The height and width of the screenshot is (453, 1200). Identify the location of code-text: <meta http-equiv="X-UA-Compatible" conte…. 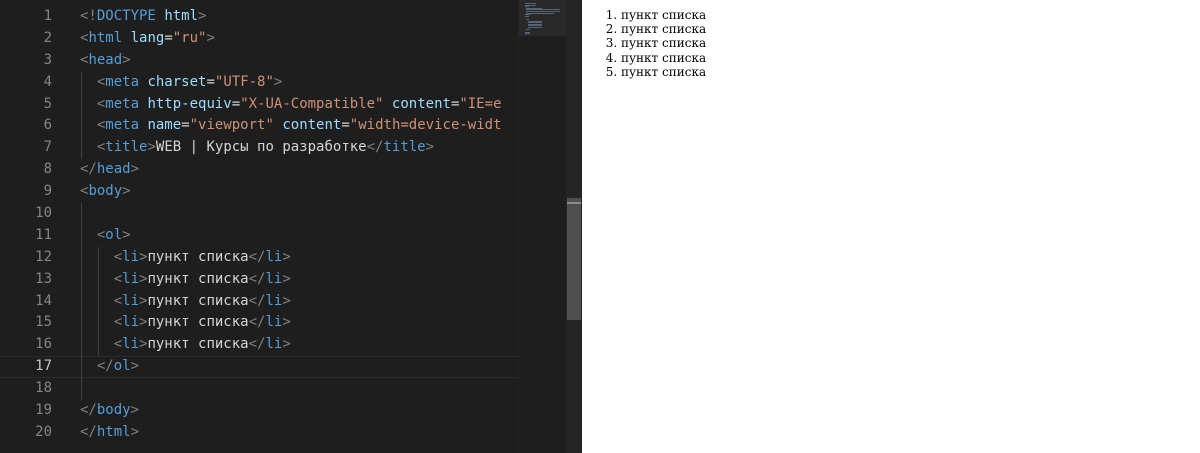
(291, 105).